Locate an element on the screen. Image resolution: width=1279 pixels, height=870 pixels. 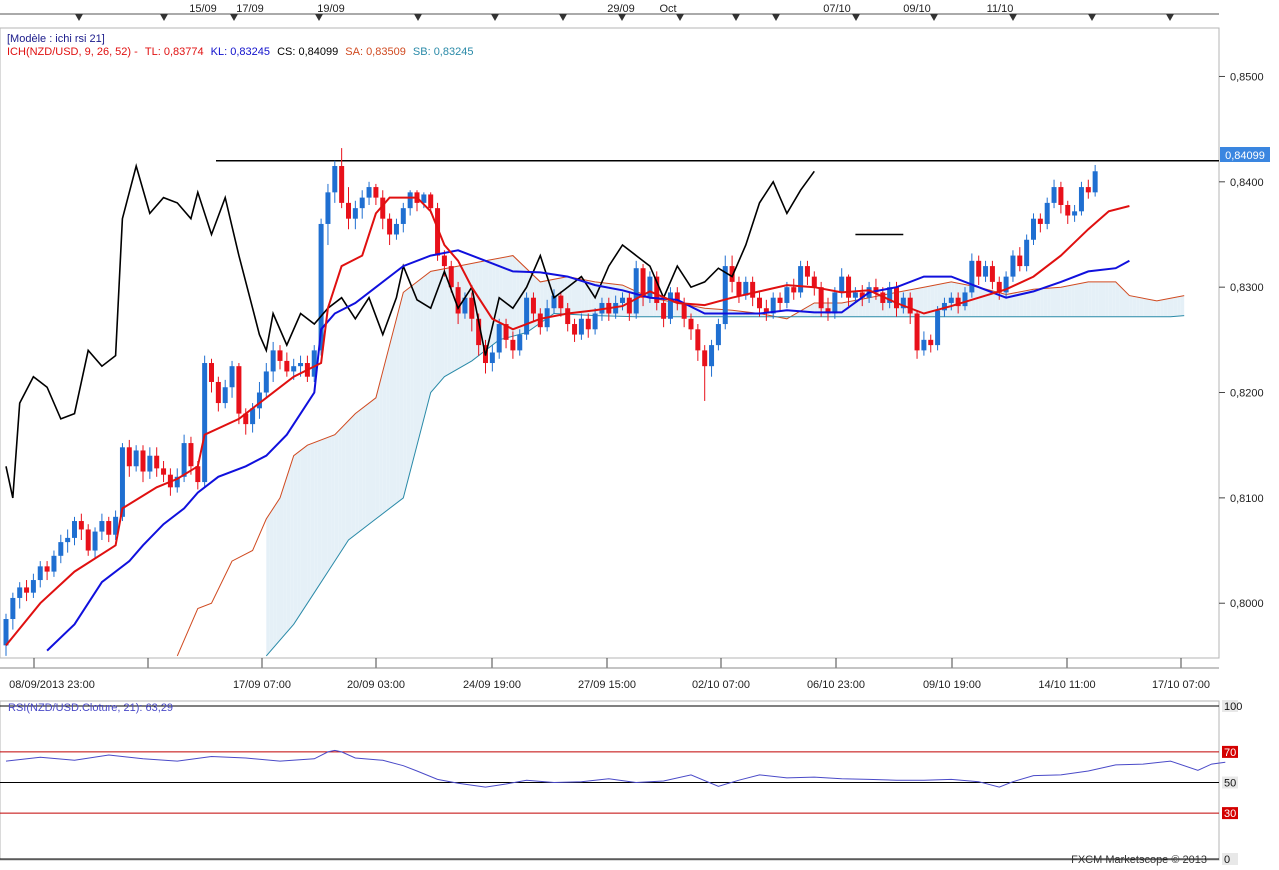
rsi-level-label: 100 is located at coordinates (1233, 707).